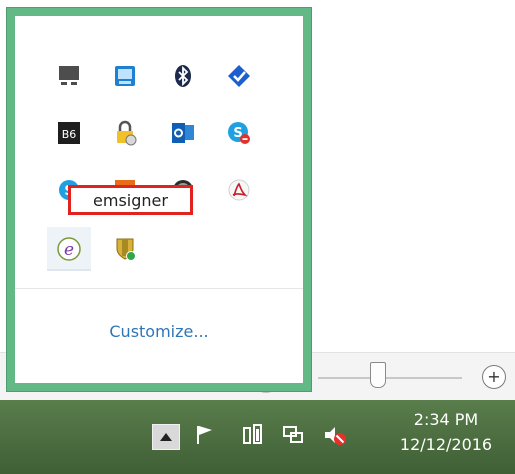 The height and width of the screenshot is (474, 515). What do you see at coordinates (239, 190) in the screenshot?
I see `acrobat-icon` at bounding box center [239, 190].